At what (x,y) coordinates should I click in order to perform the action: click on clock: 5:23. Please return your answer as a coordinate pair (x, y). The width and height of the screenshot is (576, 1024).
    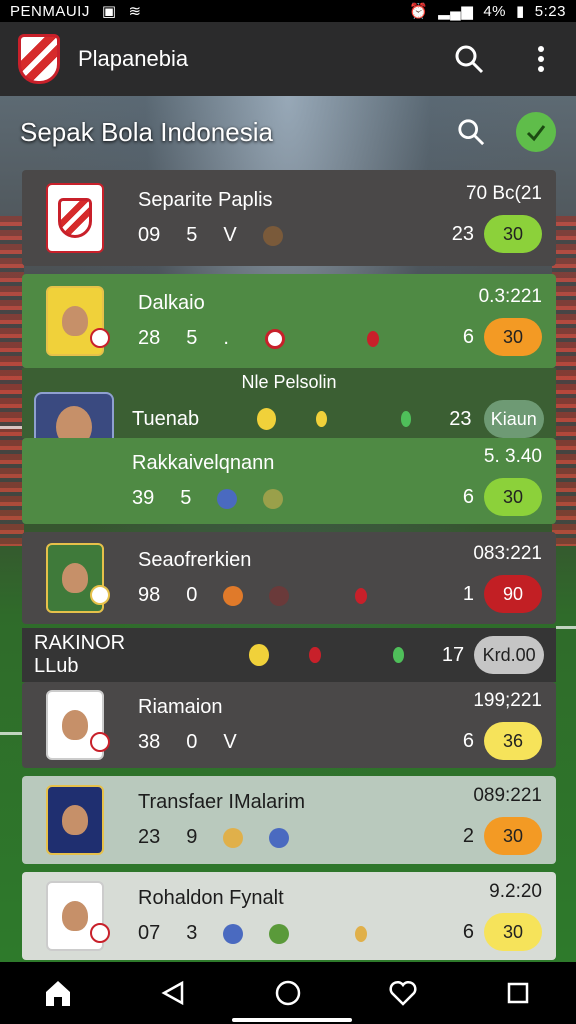
    Looking at the image, I should click on (550, 11).